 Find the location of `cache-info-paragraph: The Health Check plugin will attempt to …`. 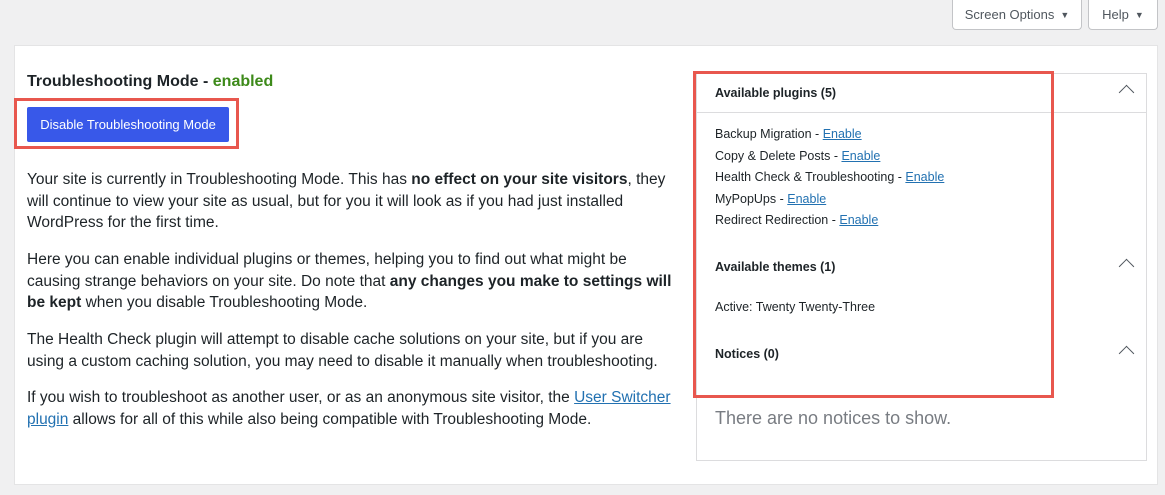

cache-info-paragraph: The Health Check plugin will attempt to … is located at coordinates (342, 350).